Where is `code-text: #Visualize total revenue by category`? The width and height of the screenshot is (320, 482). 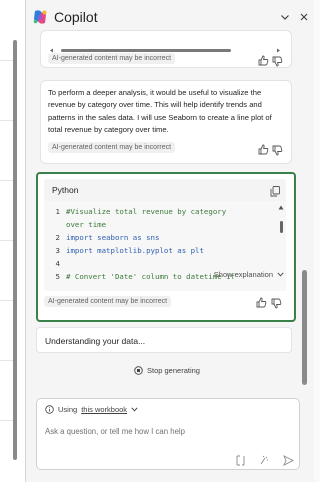 code-text: #Visualize total revenue by category is located at coordinates (146, 211).